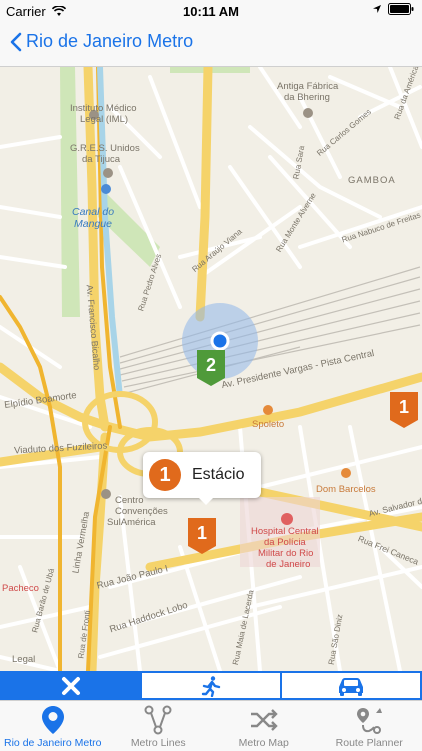 The image size is (422, 751). What do you see at coordinates (285, 531) in the screenshot?
I see `map-label: Hospital Central` at bounding box center [285, 531].